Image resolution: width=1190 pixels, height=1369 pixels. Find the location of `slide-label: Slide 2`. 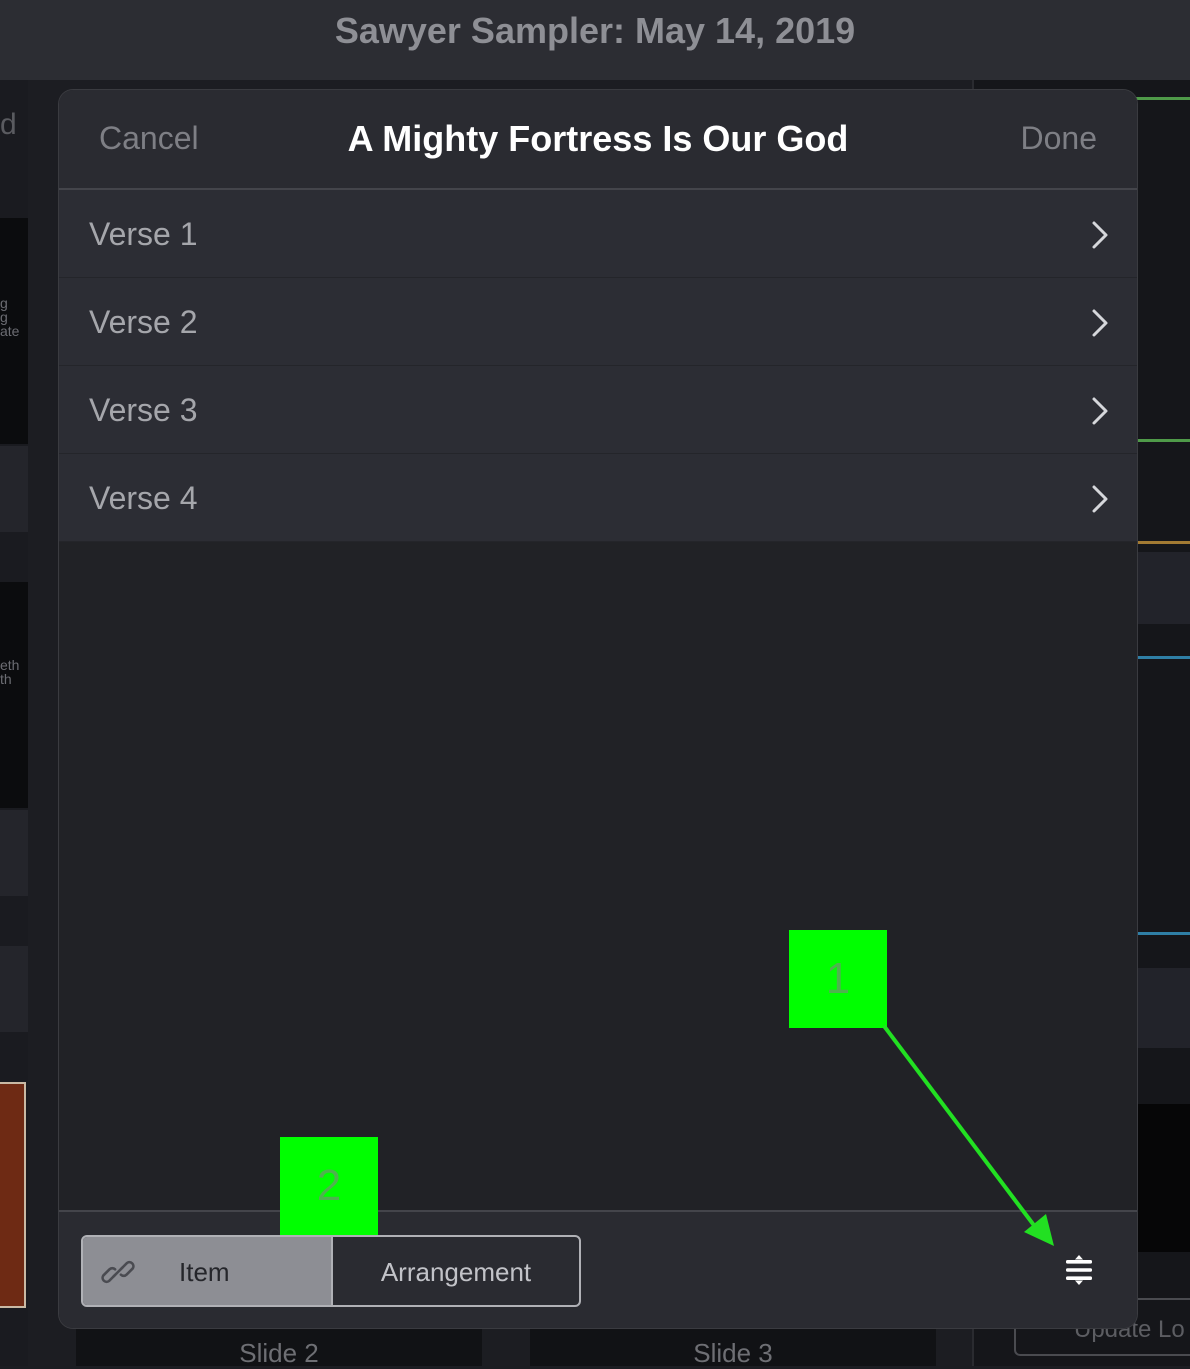

slide-label: Slide 2 is located at coordinates (279, 1353).